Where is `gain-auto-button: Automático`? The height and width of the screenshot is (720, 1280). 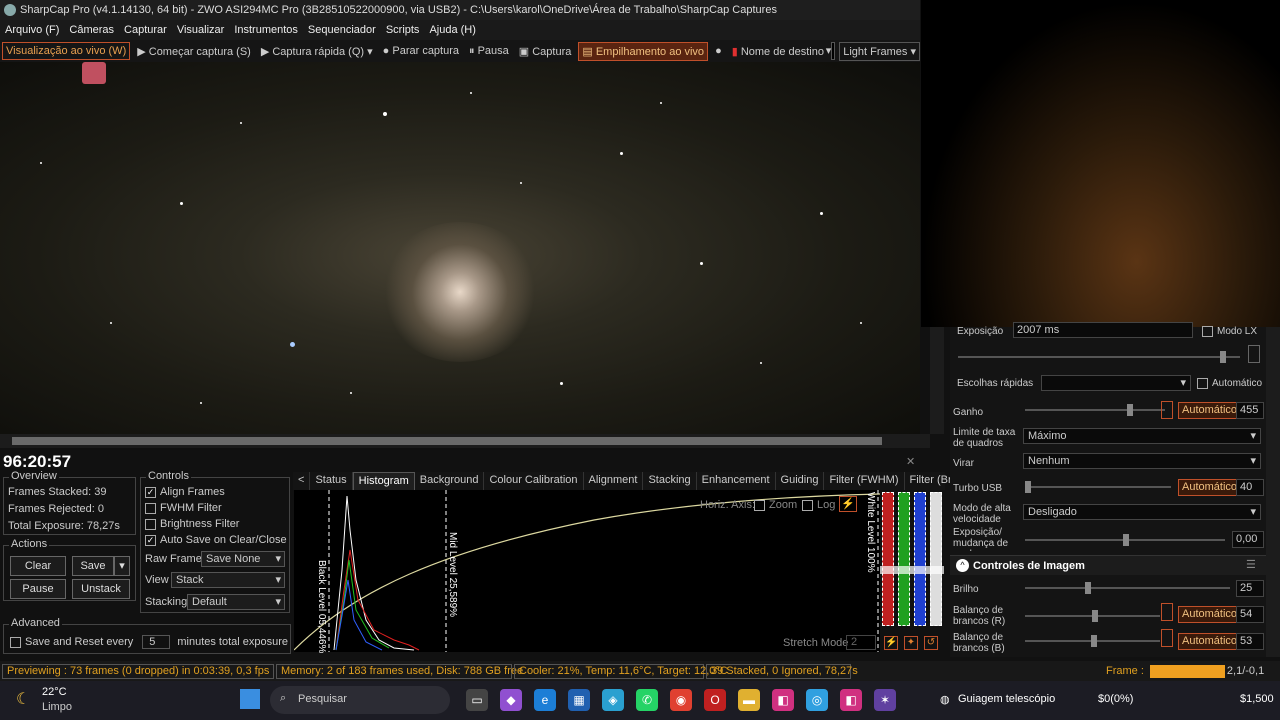 gain-auto-button: Automático is located at coordinates (1210, 410).